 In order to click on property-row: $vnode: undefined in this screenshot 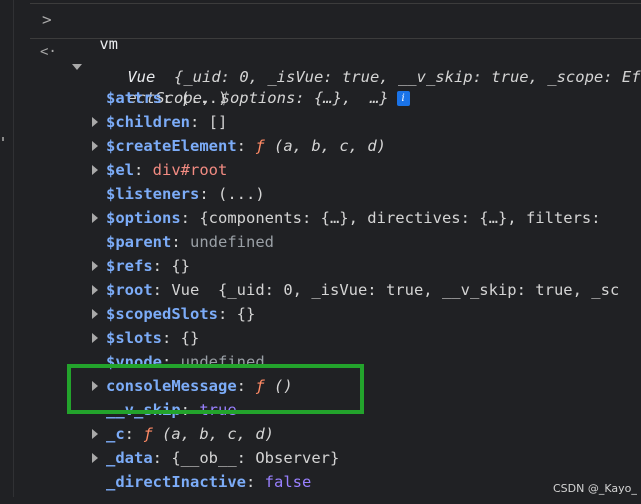, I will do `click(185, 362)`.